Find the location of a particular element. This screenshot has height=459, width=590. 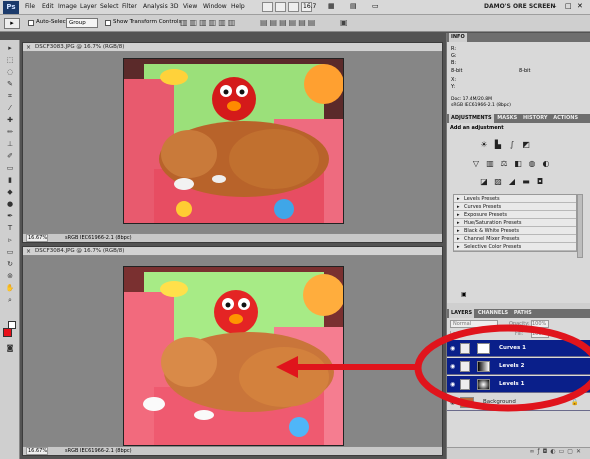

layer-row-curves: ◉ Curves 1 is located at coordinates (518, 348).